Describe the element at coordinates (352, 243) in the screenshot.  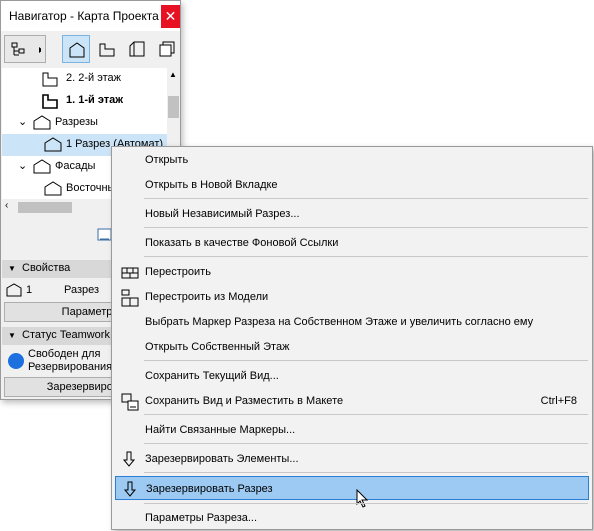
I see `menu-item-show-as-trace: Показать в качестве Фоновой Ссылки` at that location.